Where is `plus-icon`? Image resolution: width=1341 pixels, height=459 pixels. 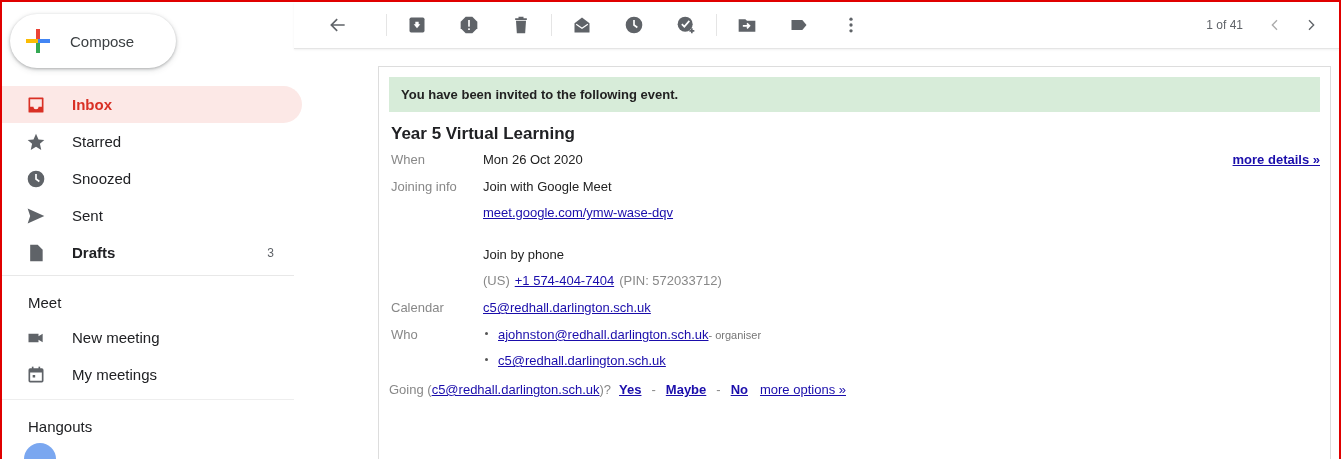
plus-icon is located at coordinates (38, 41).